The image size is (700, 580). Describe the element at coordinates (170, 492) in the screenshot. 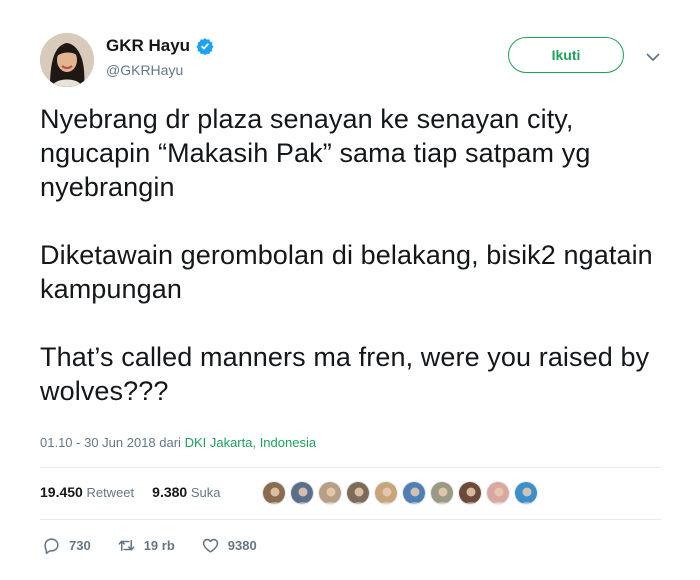

I see `like-count: 9.380` at that location.